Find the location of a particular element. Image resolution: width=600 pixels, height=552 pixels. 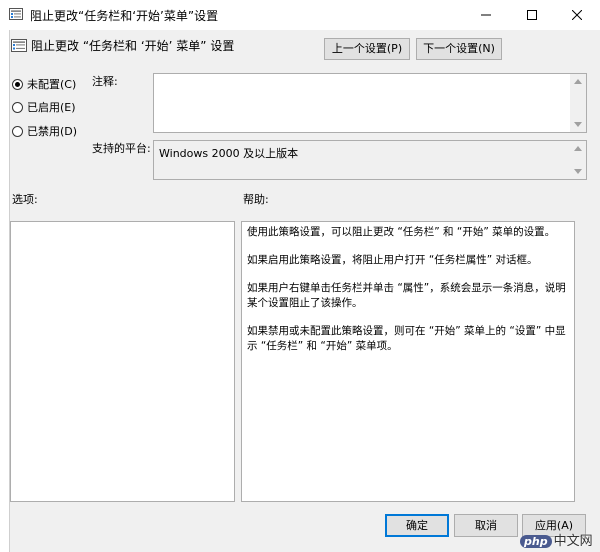

radio-enabled: 已启用(E) is located at coordinates (44, 107).